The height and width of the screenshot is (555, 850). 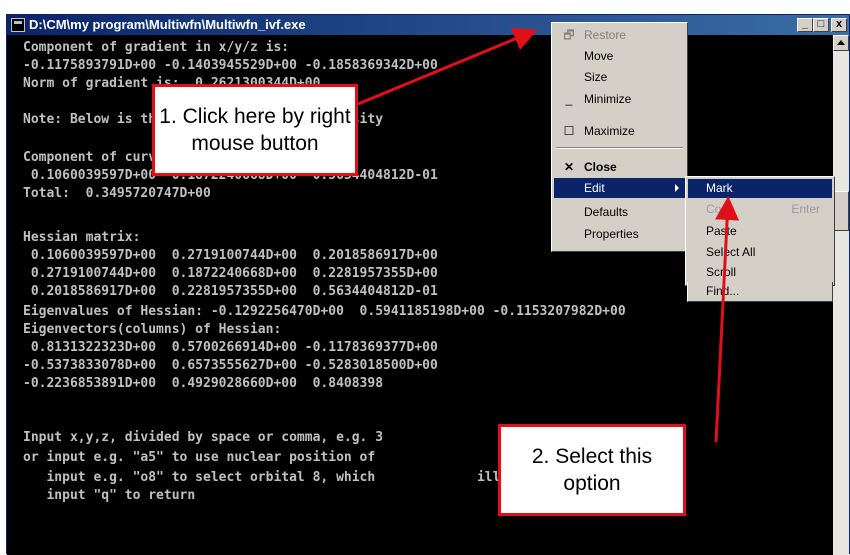 What do you see at coordinates (569, 99) in the screenshot?
I see `minimize-icon: _` at bounding box center [569, 99].